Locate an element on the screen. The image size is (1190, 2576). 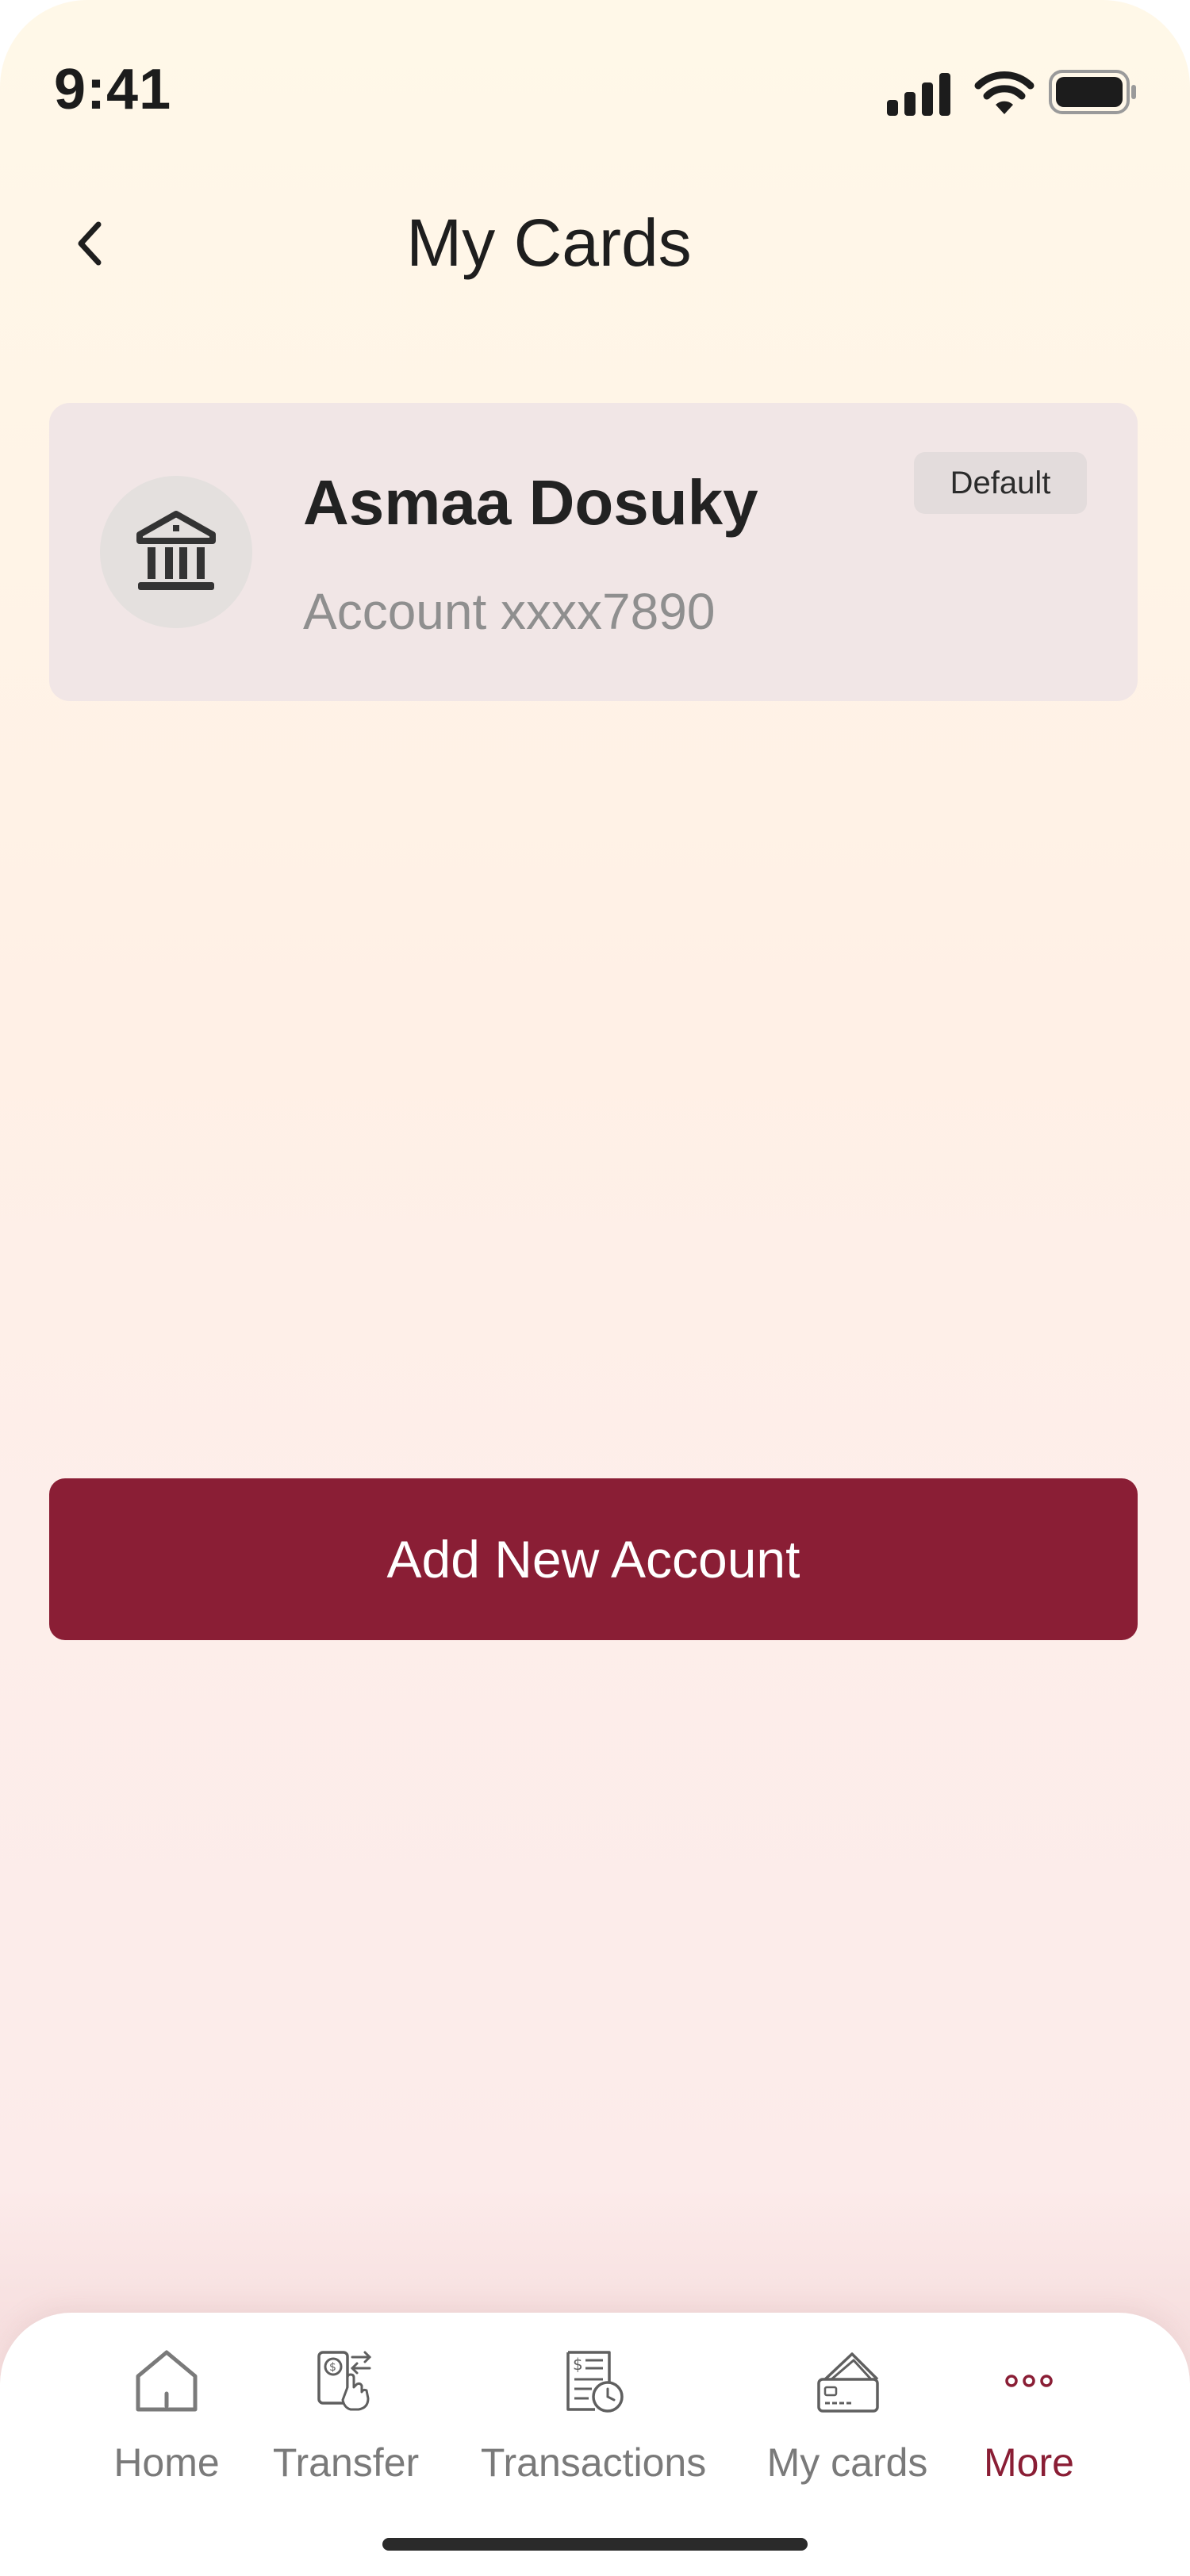
home-icon is located at coordinates (167, 2381).